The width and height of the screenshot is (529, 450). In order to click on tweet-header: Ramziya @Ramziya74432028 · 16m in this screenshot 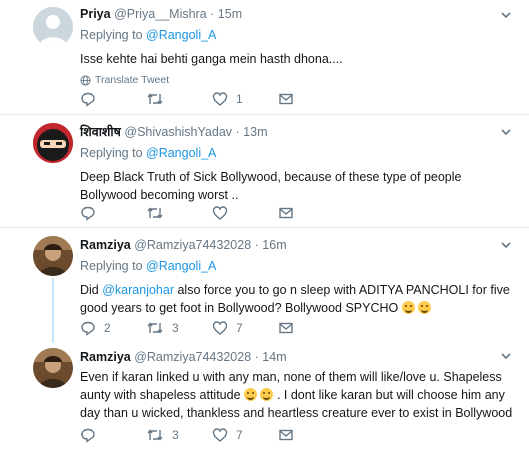, I will do `click(298, 245)`.